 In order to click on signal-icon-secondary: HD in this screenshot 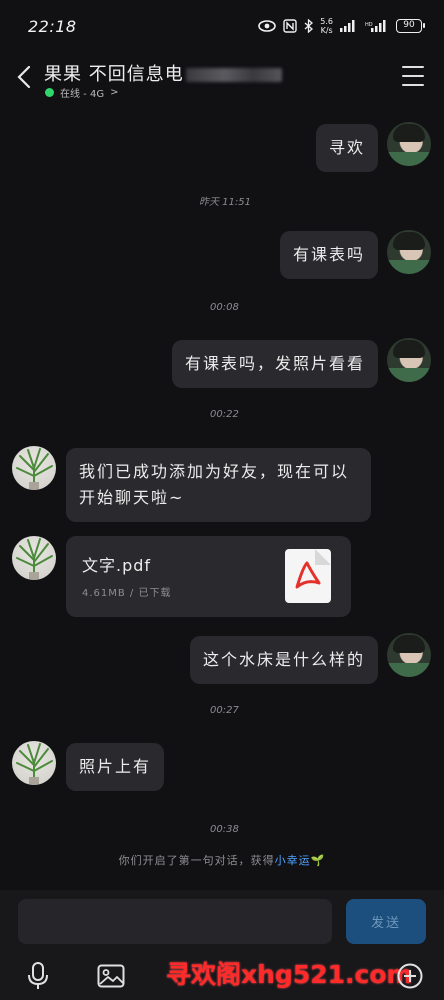, I will do `click(375, 26)`.